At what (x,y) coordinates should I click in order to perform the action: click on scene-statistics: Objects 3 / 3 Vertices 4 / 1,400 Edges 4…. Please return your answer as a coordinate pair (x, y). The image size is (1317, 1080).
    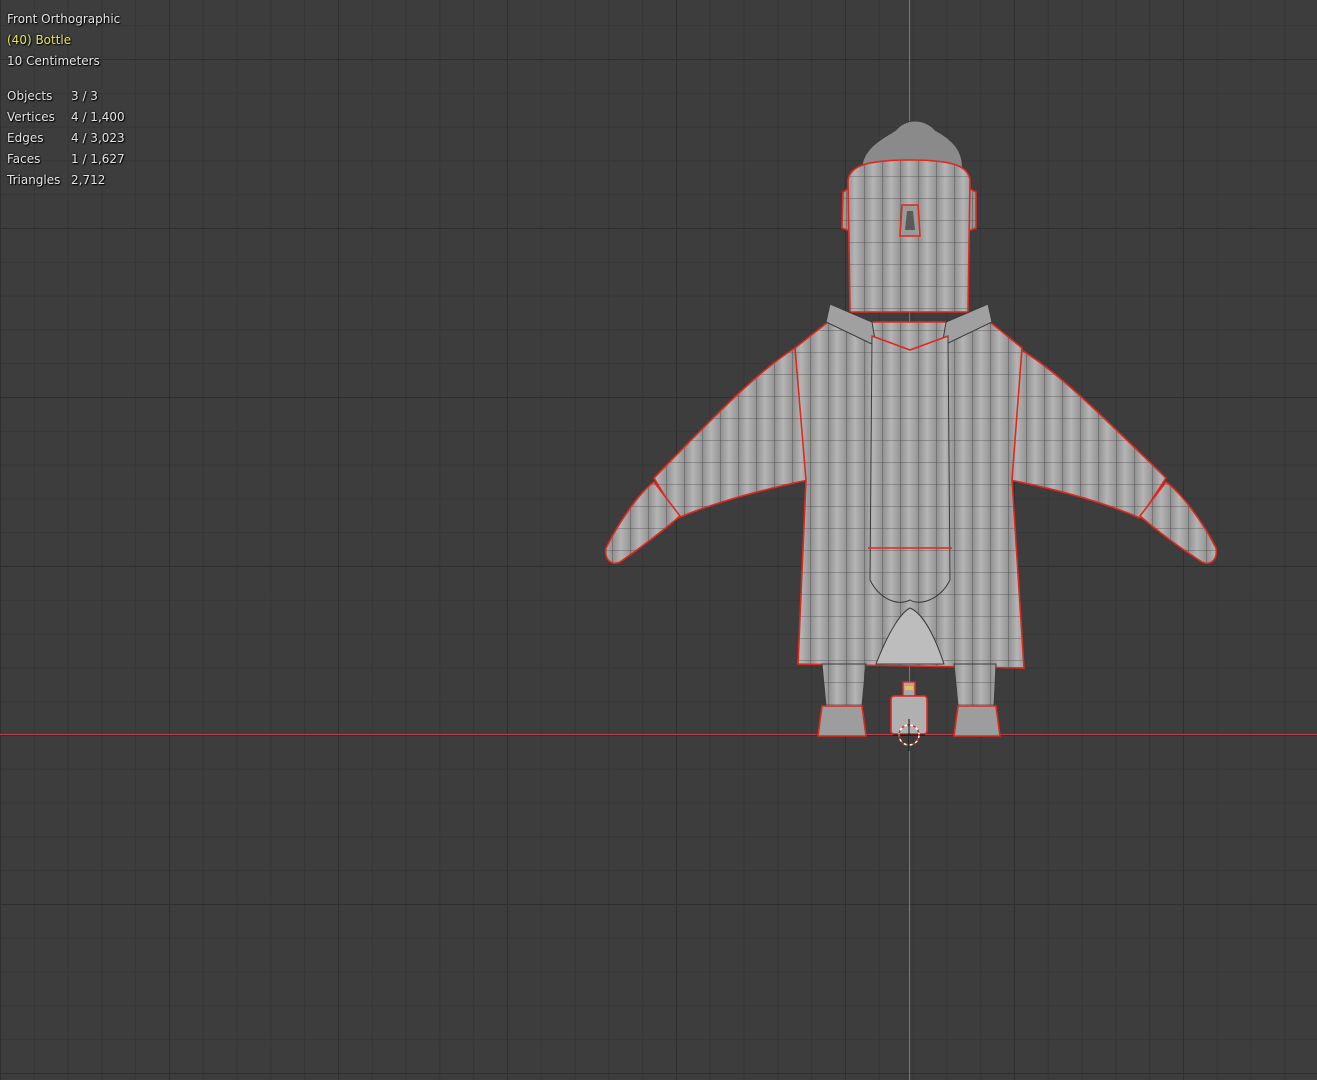
    Looking at the image, I should click on (66, 139).